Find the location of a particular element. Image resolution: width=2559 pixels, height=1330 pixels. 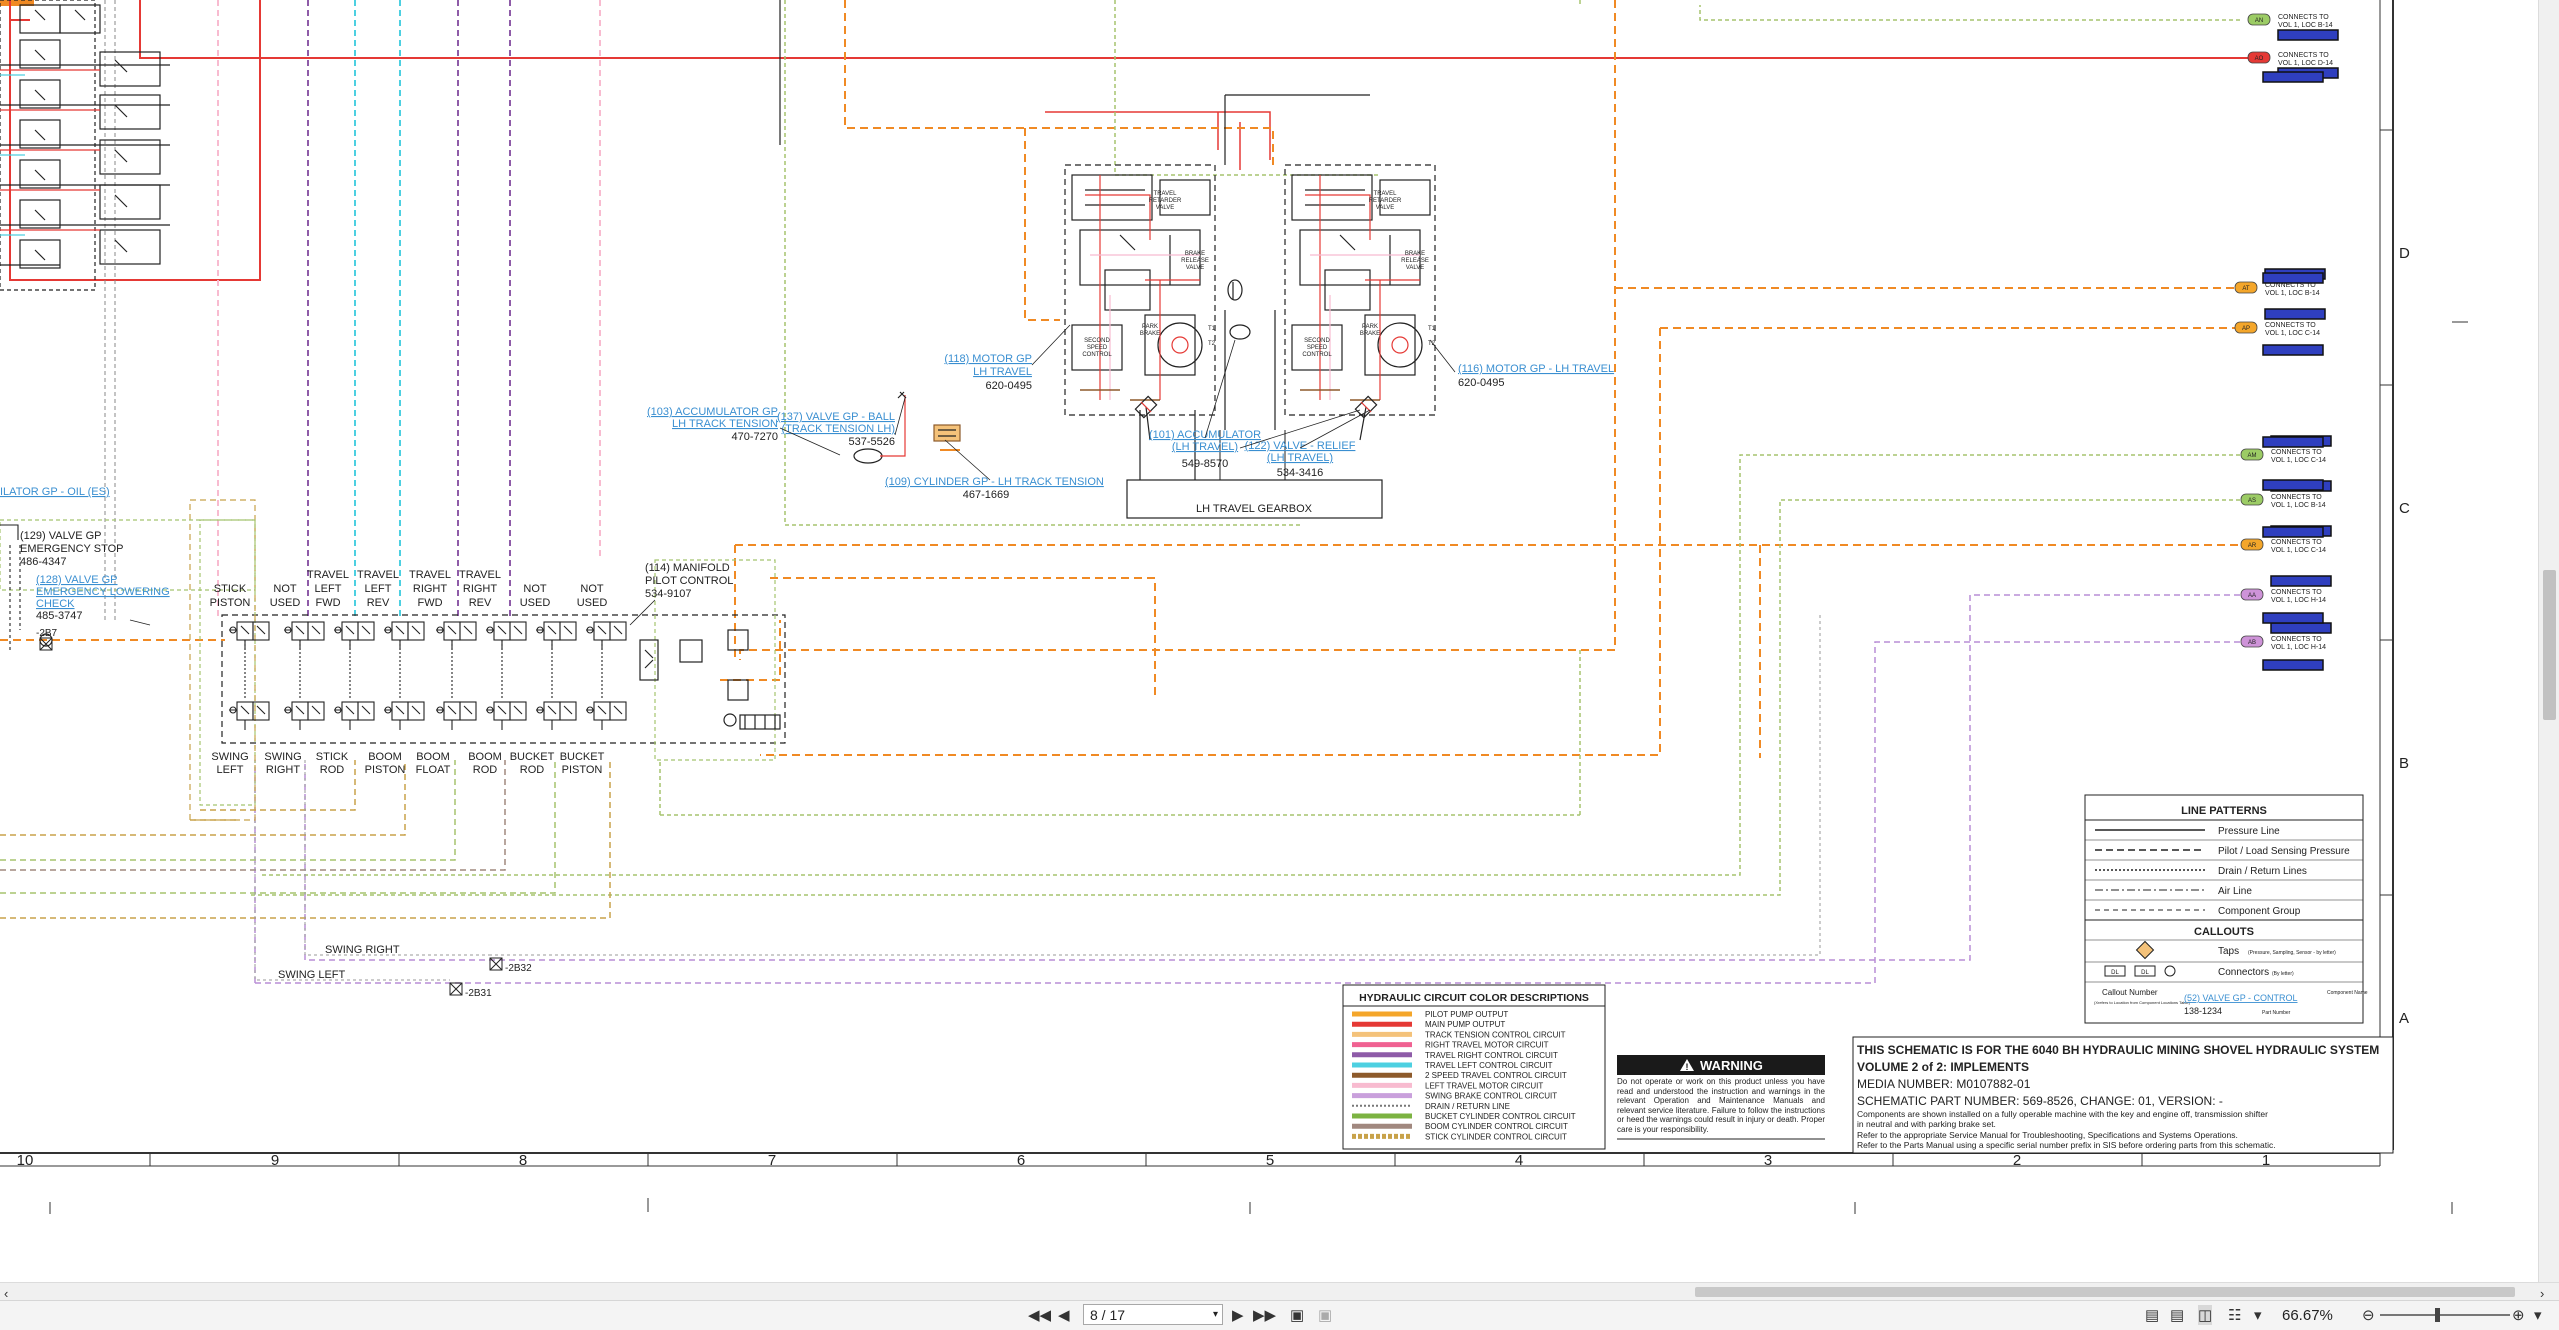

connector-ab: AB CONNECTS TOVOL 1, LOC H-14 is located at coordinates (2286, 636).